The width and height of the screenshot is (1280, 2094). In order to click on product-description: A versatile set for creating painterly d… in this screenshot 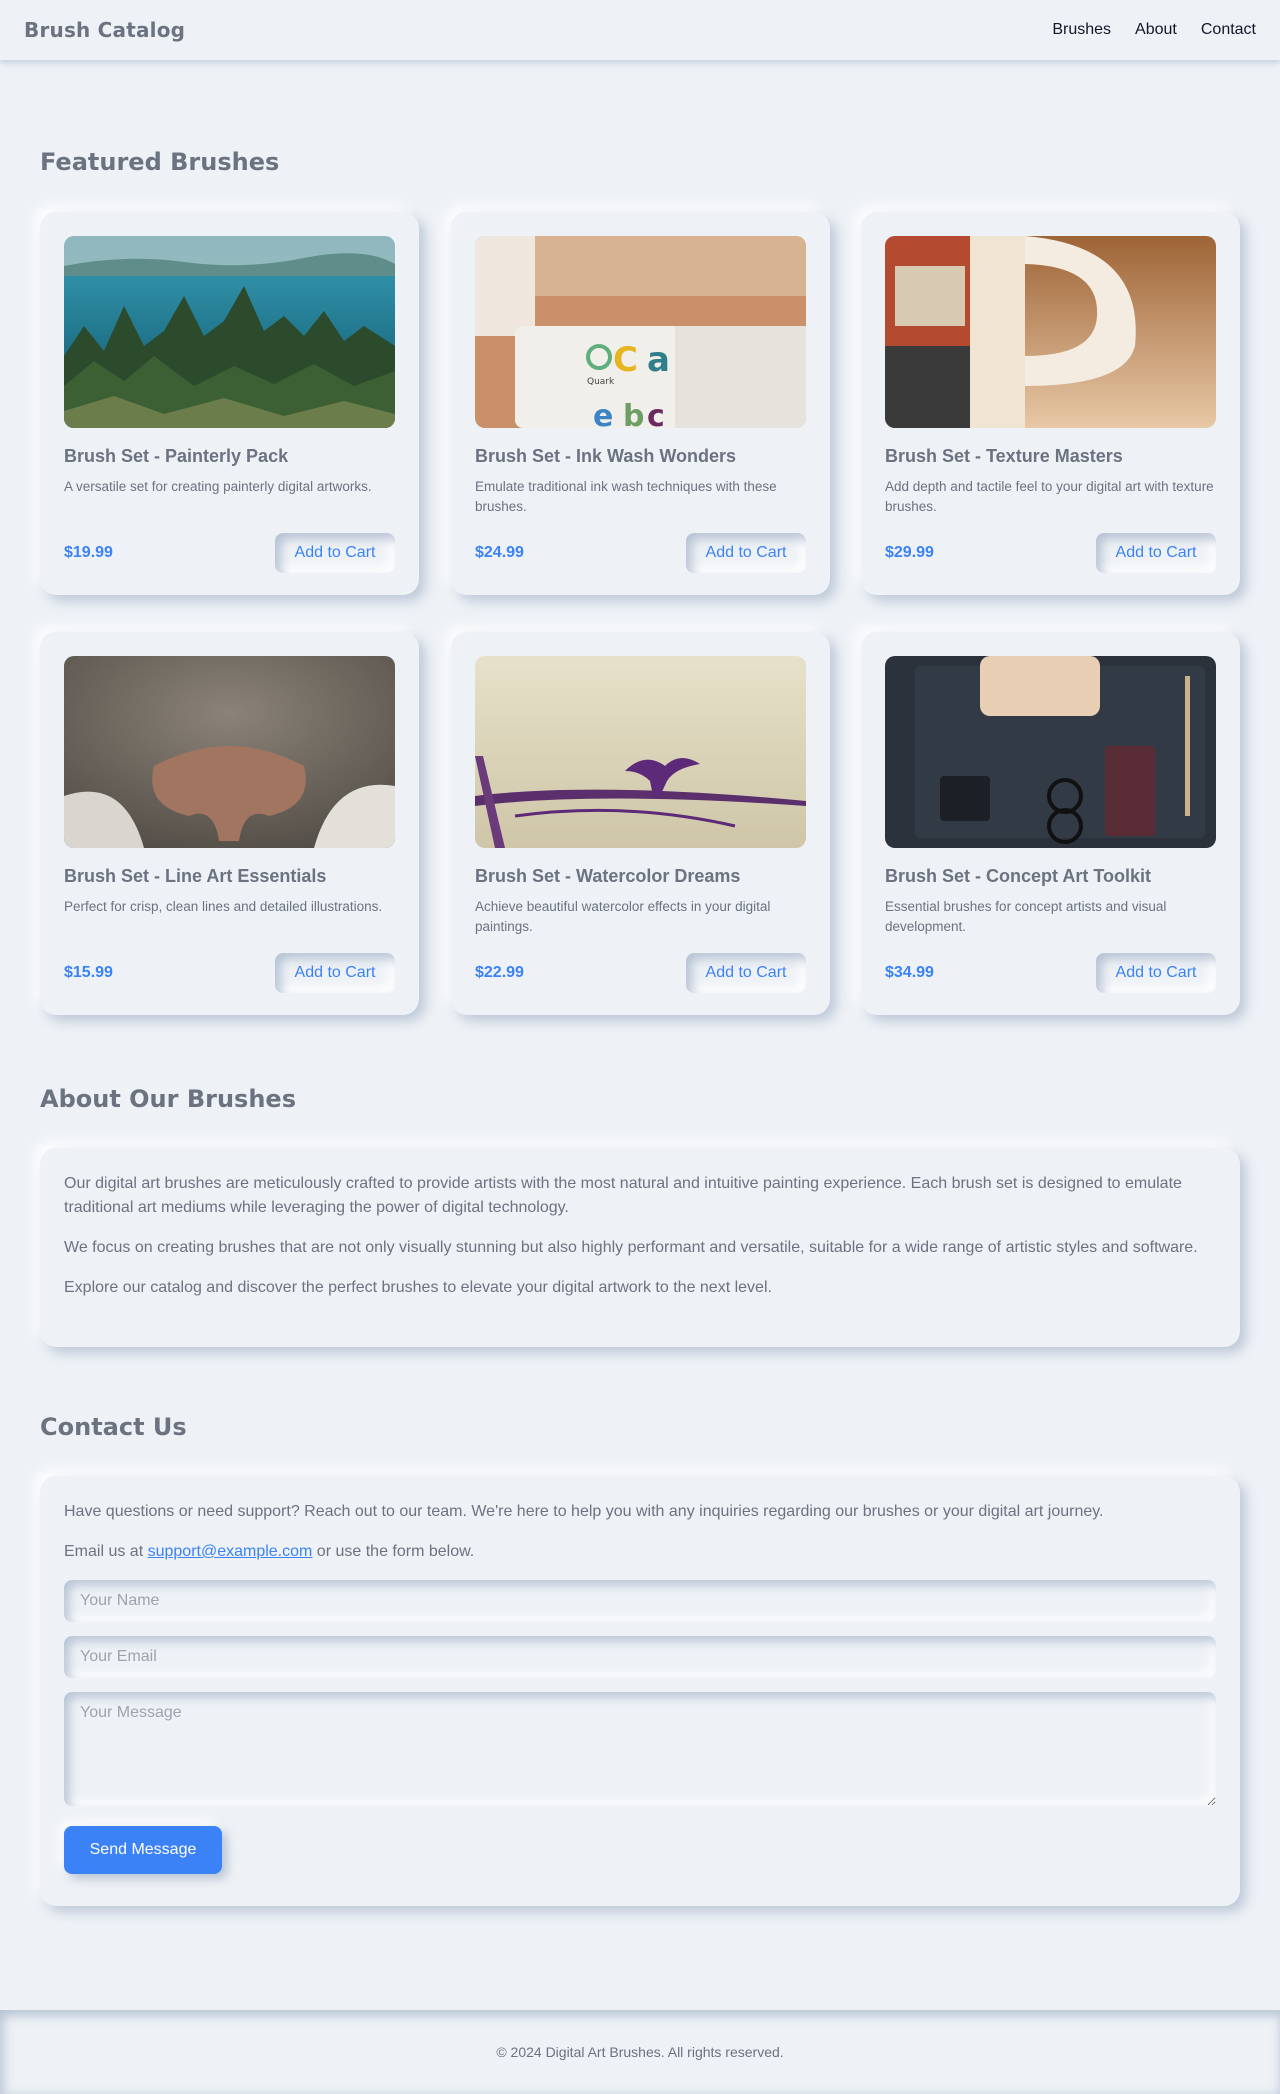, I will do `click(218, 486)`.